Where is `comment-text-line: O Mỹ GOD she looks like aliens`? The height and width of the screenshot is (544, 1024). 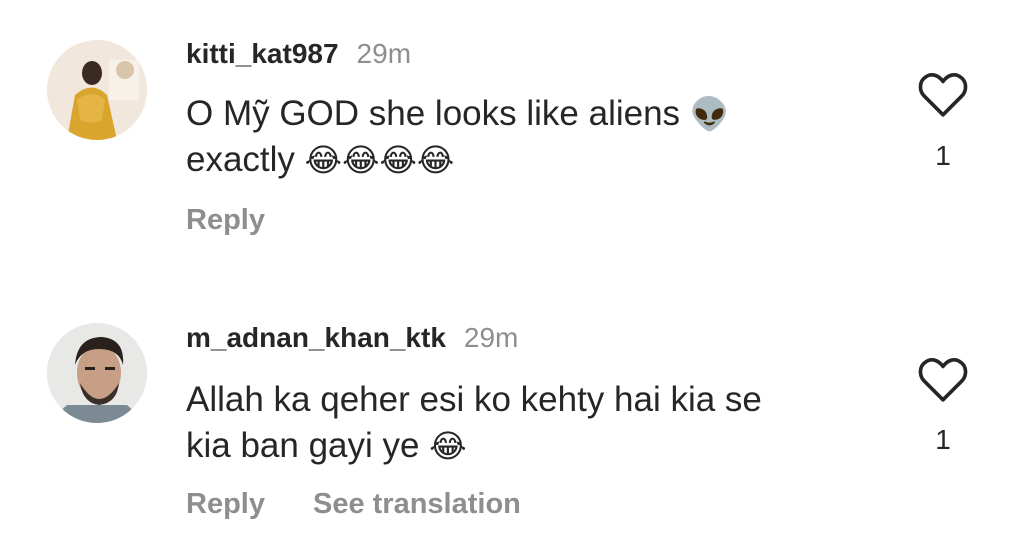 comment-text-line: O Mỹ GOD she looks like aliens is located at coordinates (433, 113).